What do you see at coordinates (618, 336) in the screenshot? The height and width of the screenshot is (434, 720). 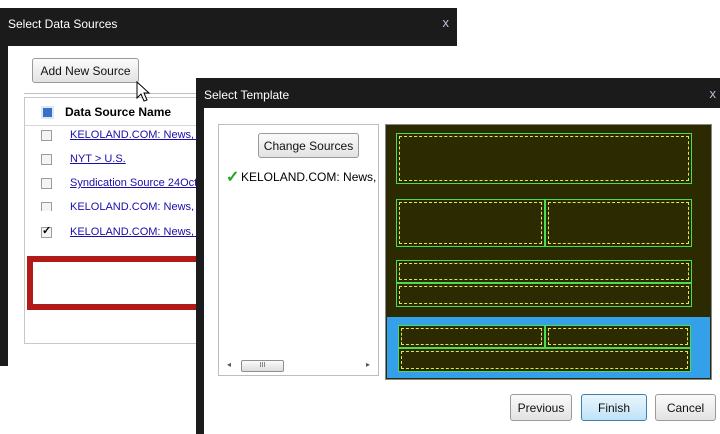 I see `template-layout-4-top-right` at bounding box center [618, 336].